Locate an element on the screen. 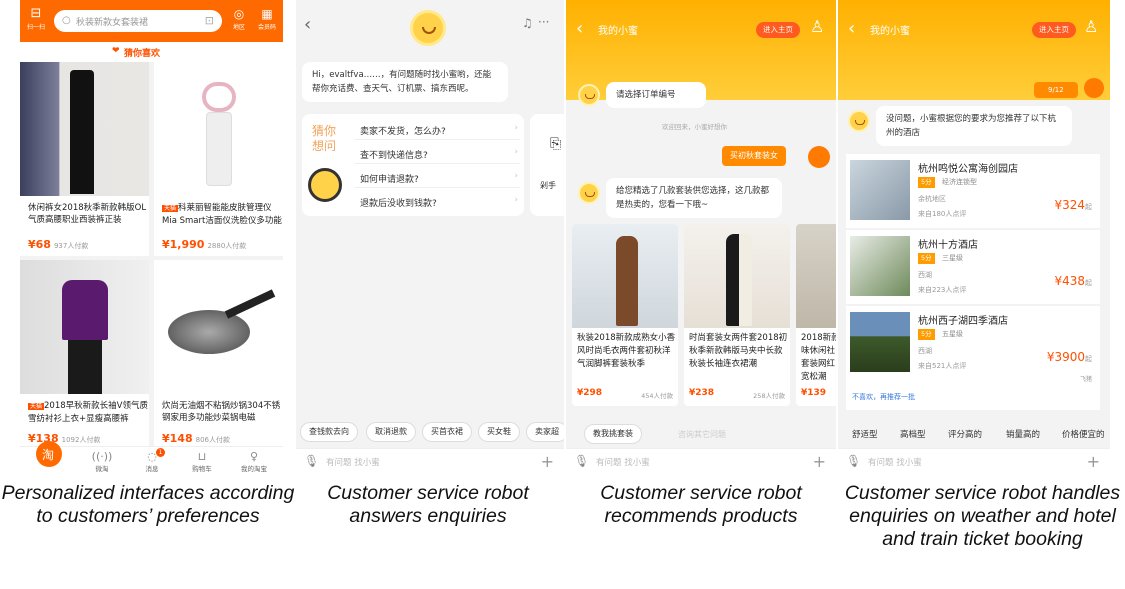 The width and height of the screenshot is (1125, 589). faq-item: 如何申请退款? › is located at coordinates (437, 177).